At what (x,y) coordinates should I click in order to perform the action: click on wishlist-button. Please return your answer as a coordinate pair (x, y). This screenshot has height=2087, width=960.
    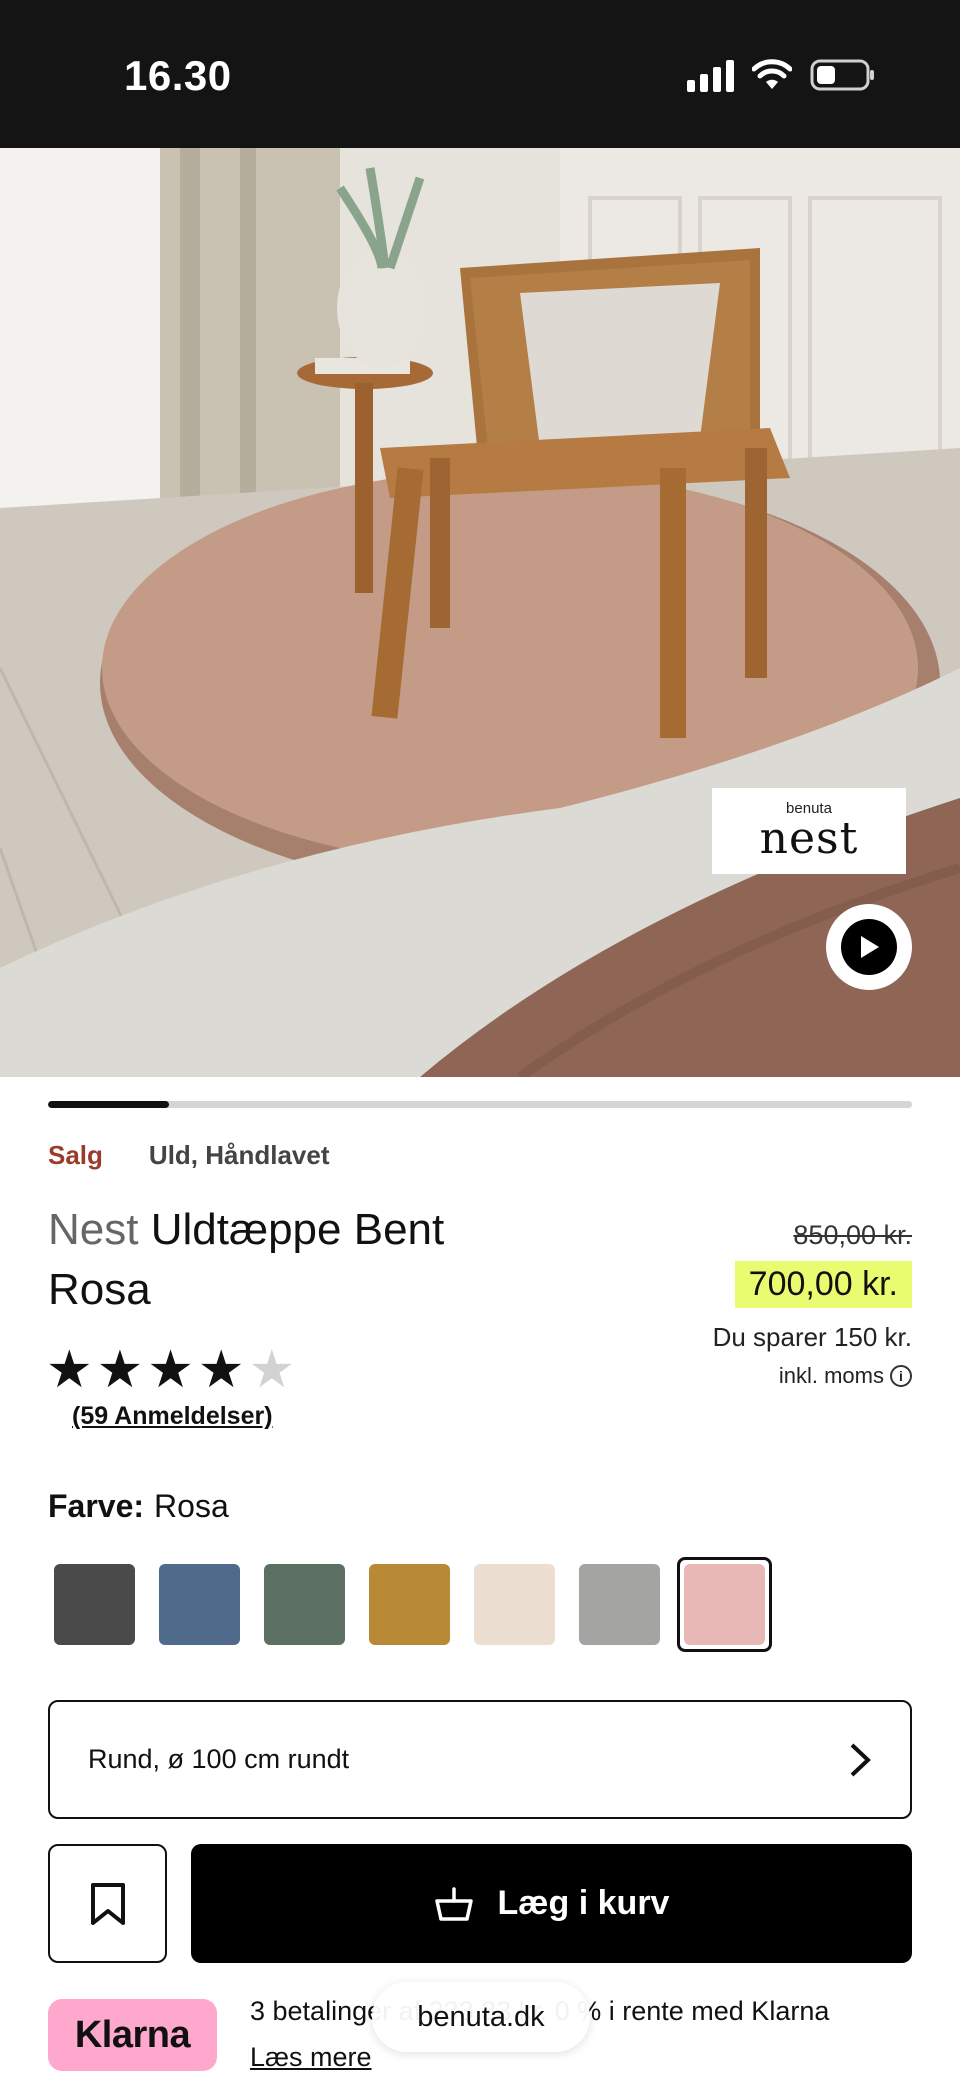
    Looking at the image, I should click on (107, 1903).